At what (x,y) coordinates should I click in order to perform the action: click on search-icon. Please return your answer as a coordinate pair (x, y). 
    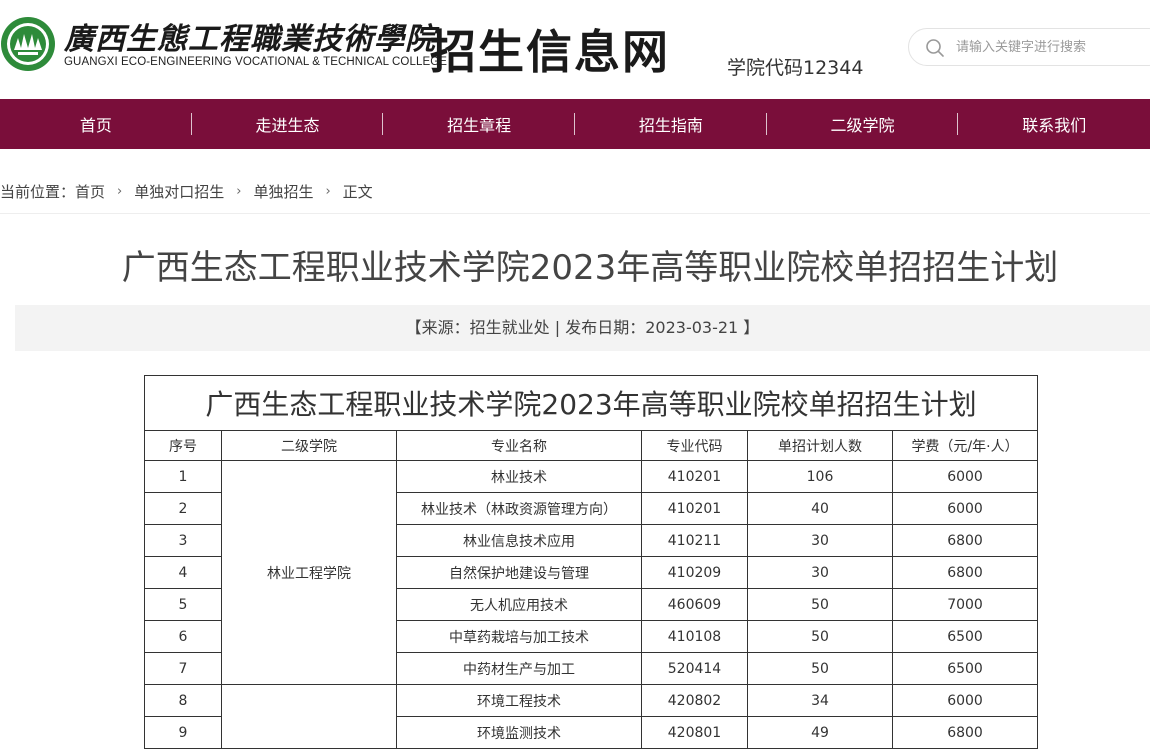
    Looking at the image, I should click on (935, 48).